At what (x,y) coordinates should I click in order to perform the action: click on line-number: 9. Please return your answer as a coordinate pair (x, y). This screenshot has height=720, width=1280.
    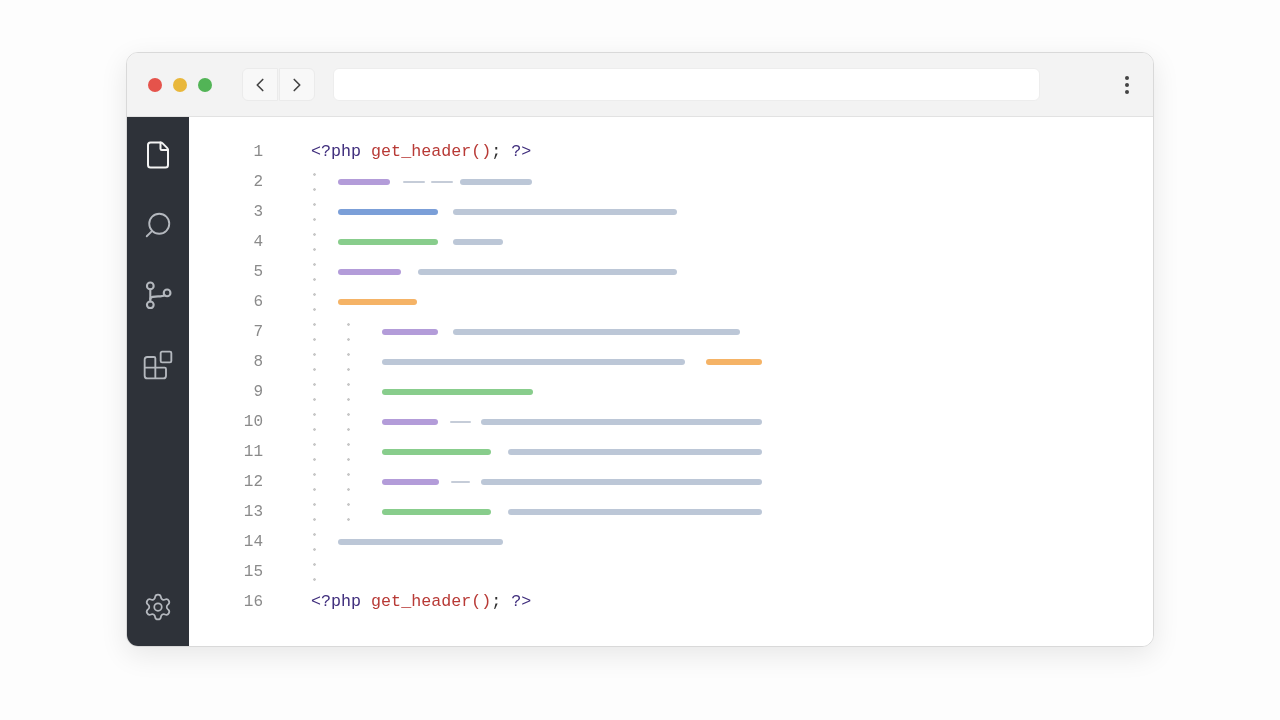
    Looking at the image, I should click on (258, 392).